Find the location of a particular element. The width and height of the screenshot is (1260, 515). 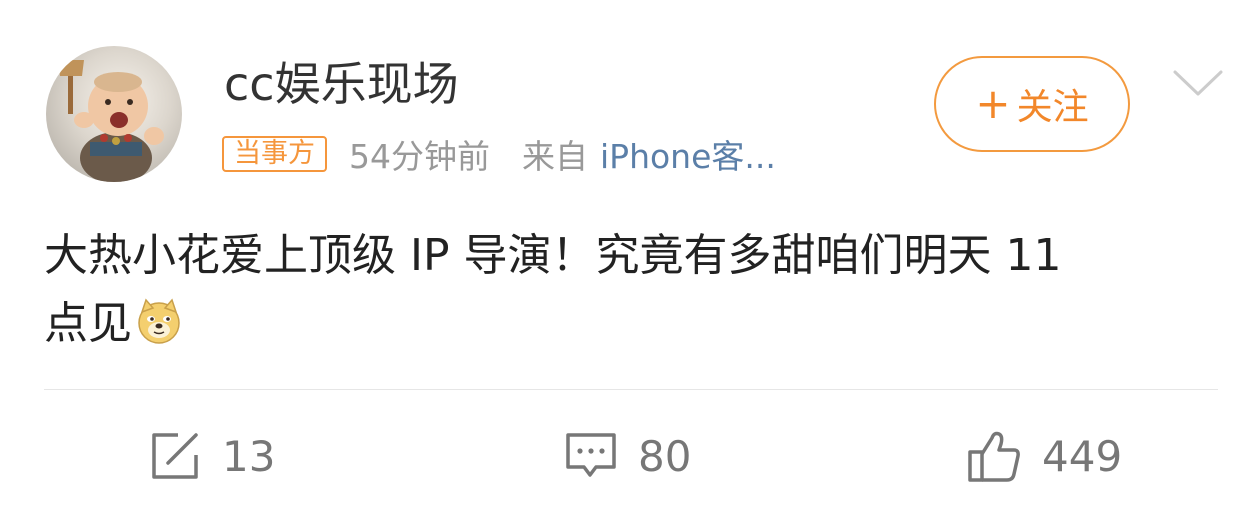

avatar-image is located at coordinates (111, 121).